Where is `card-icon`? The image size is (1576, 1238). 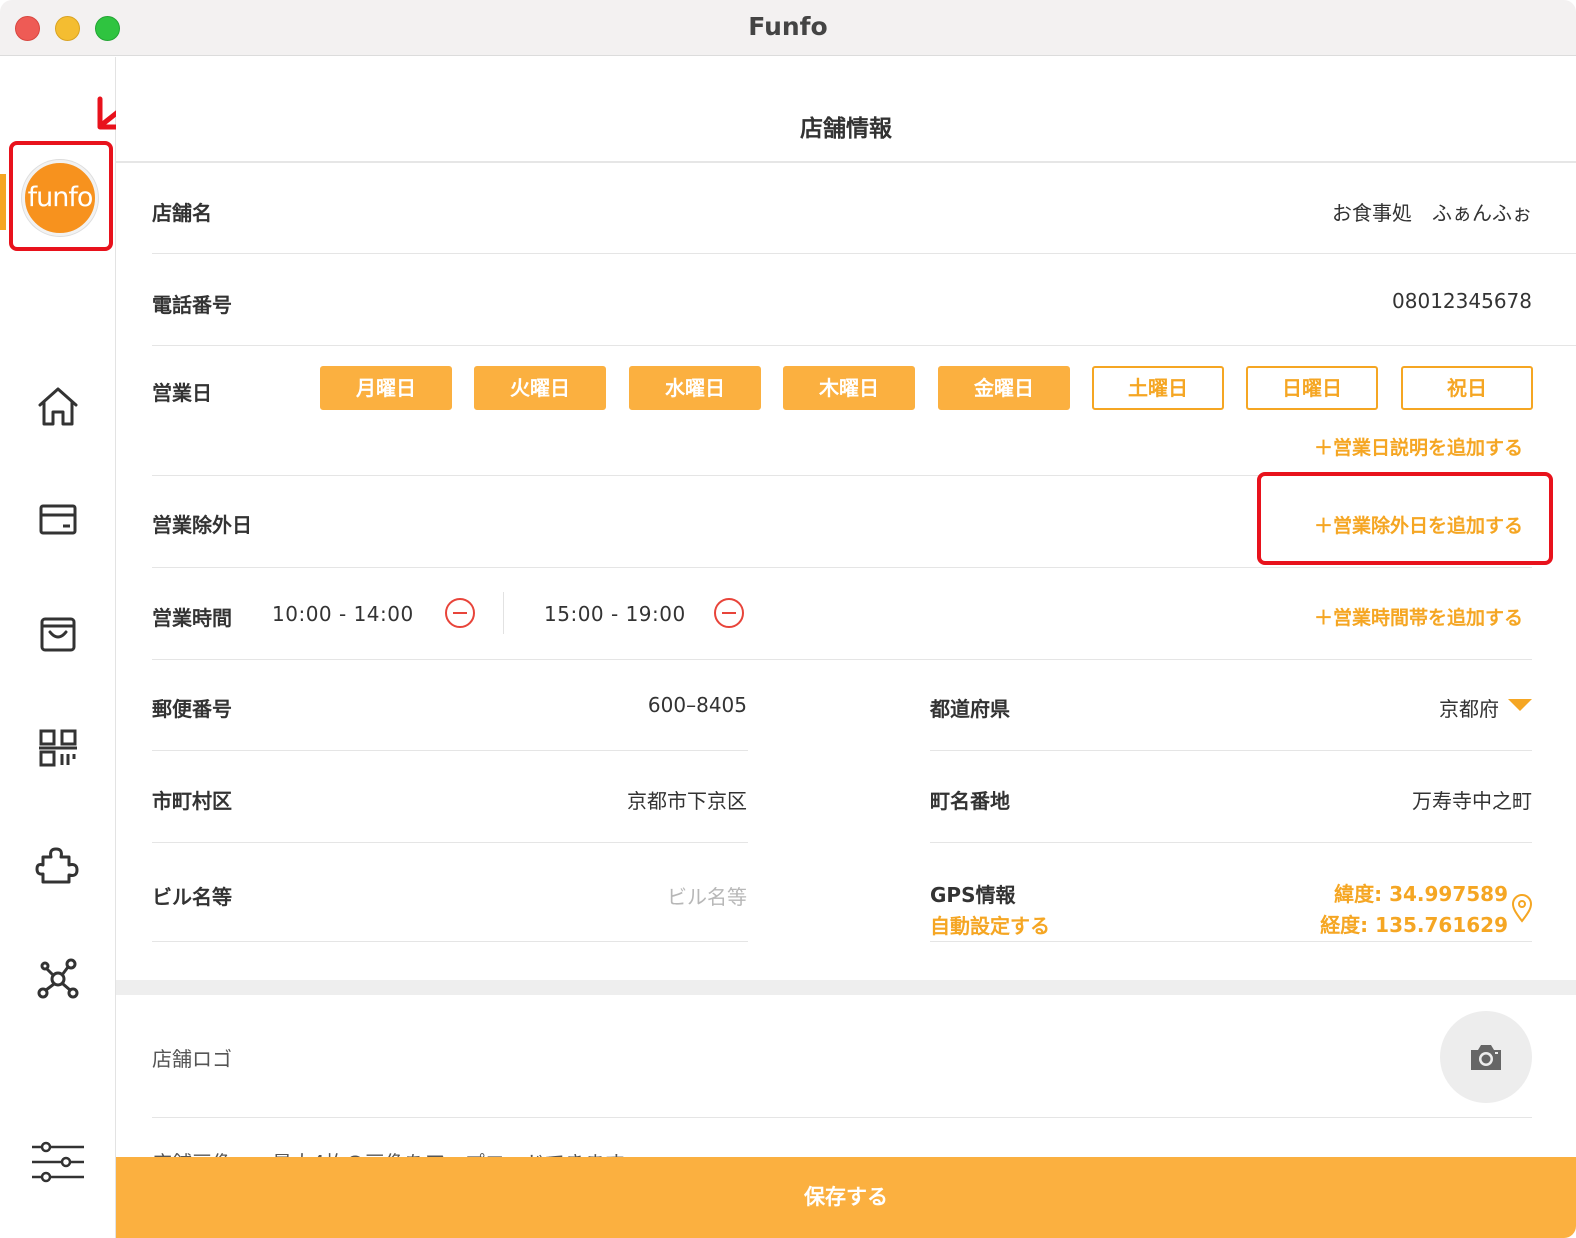 card-icon is located at coordinates (58, 520).